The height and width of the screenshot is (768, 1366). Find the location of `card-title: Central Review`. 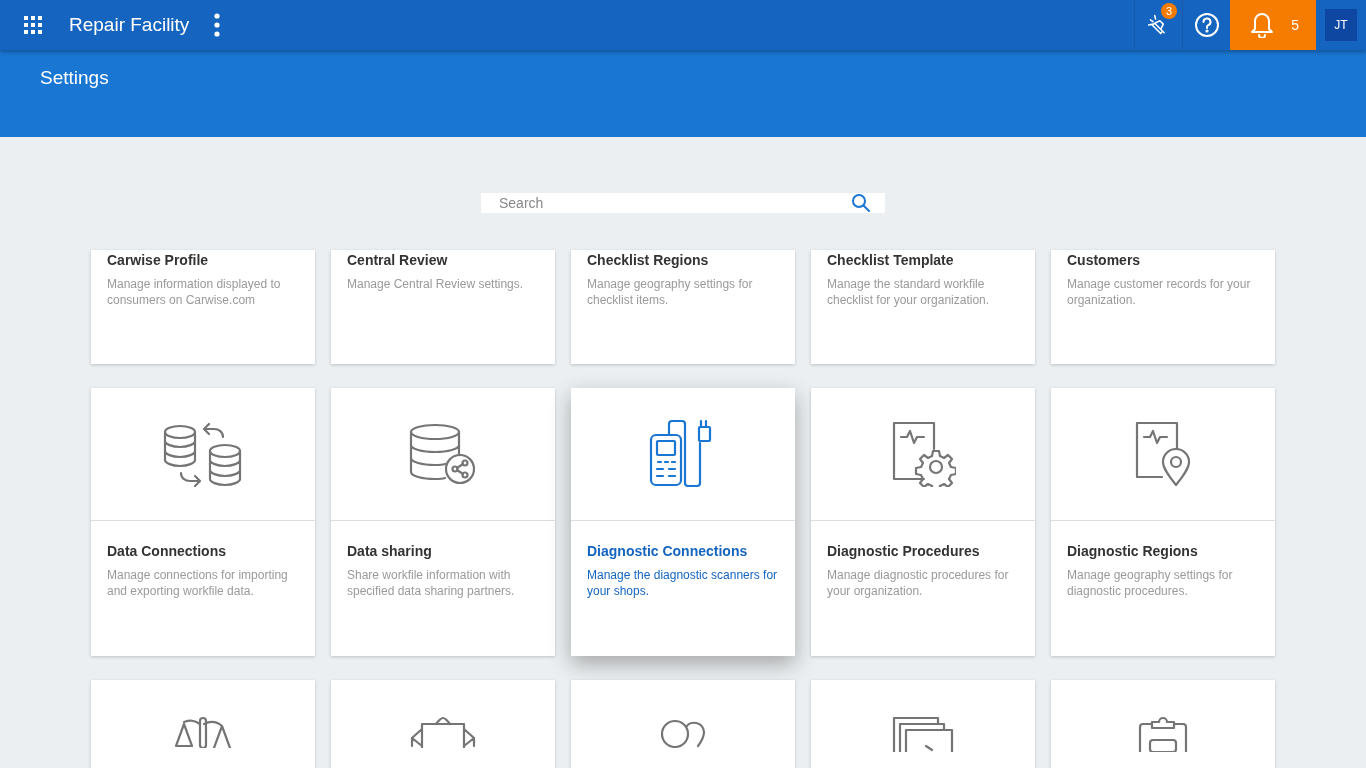

card-title: Central Review is located at coordinates (398, 260).